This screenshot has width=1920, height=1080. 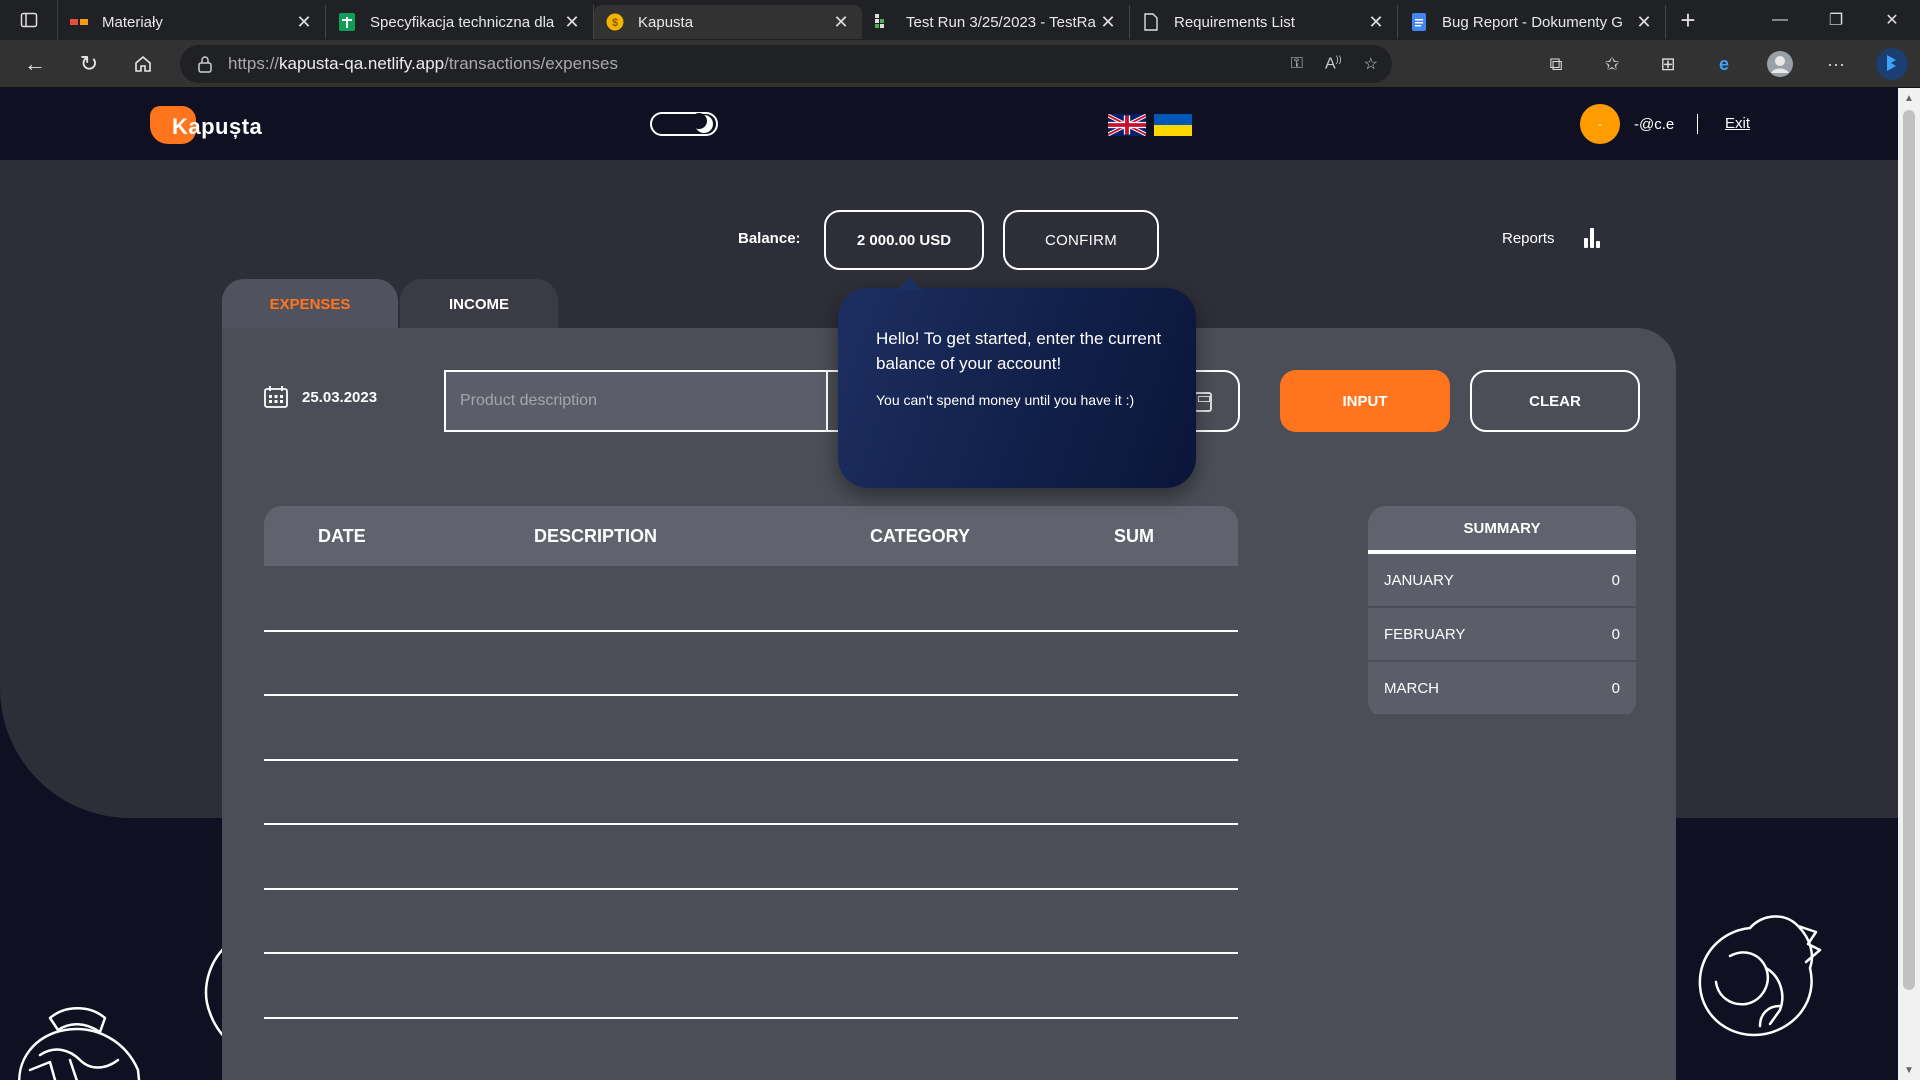 I want to click on date-value: 25.03.2023, so click(x=340, y=397).